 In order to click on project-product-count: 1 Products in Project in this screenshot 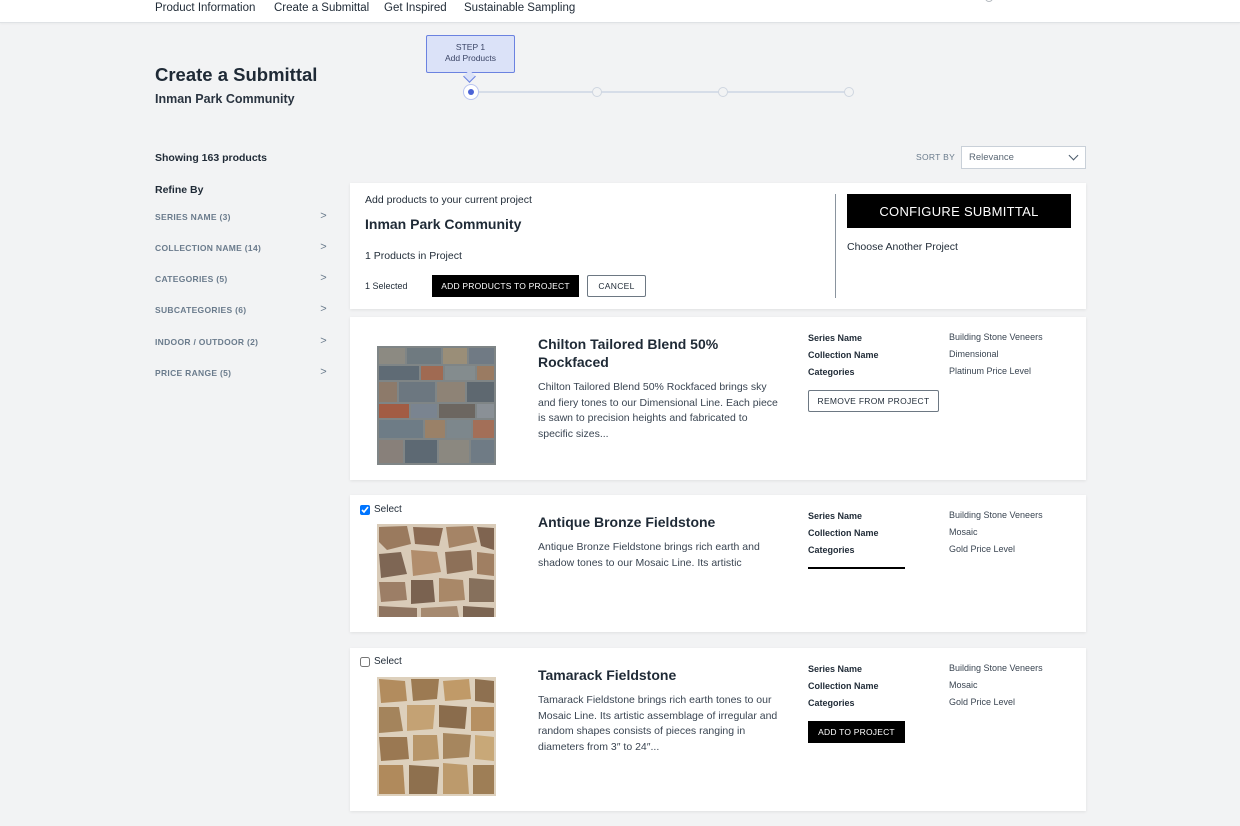, I will do `click(413, 256)`.